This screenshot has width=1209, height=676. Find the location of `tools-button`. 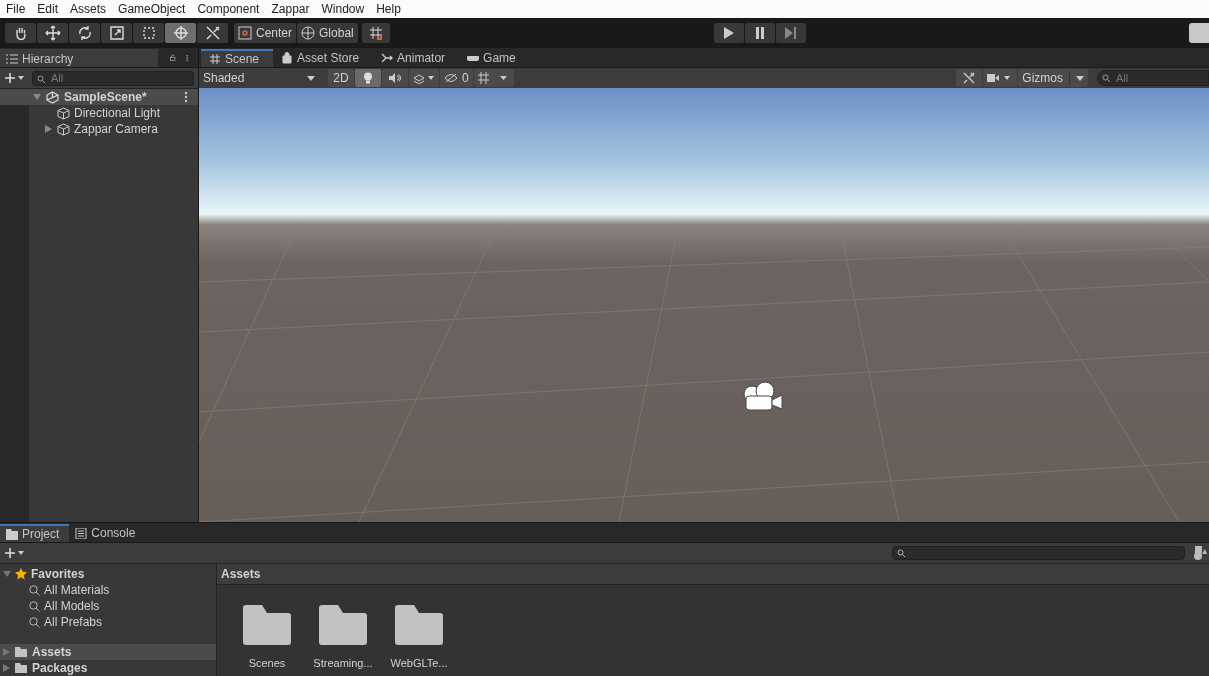

tools-button is located at coordinates (969, 78).